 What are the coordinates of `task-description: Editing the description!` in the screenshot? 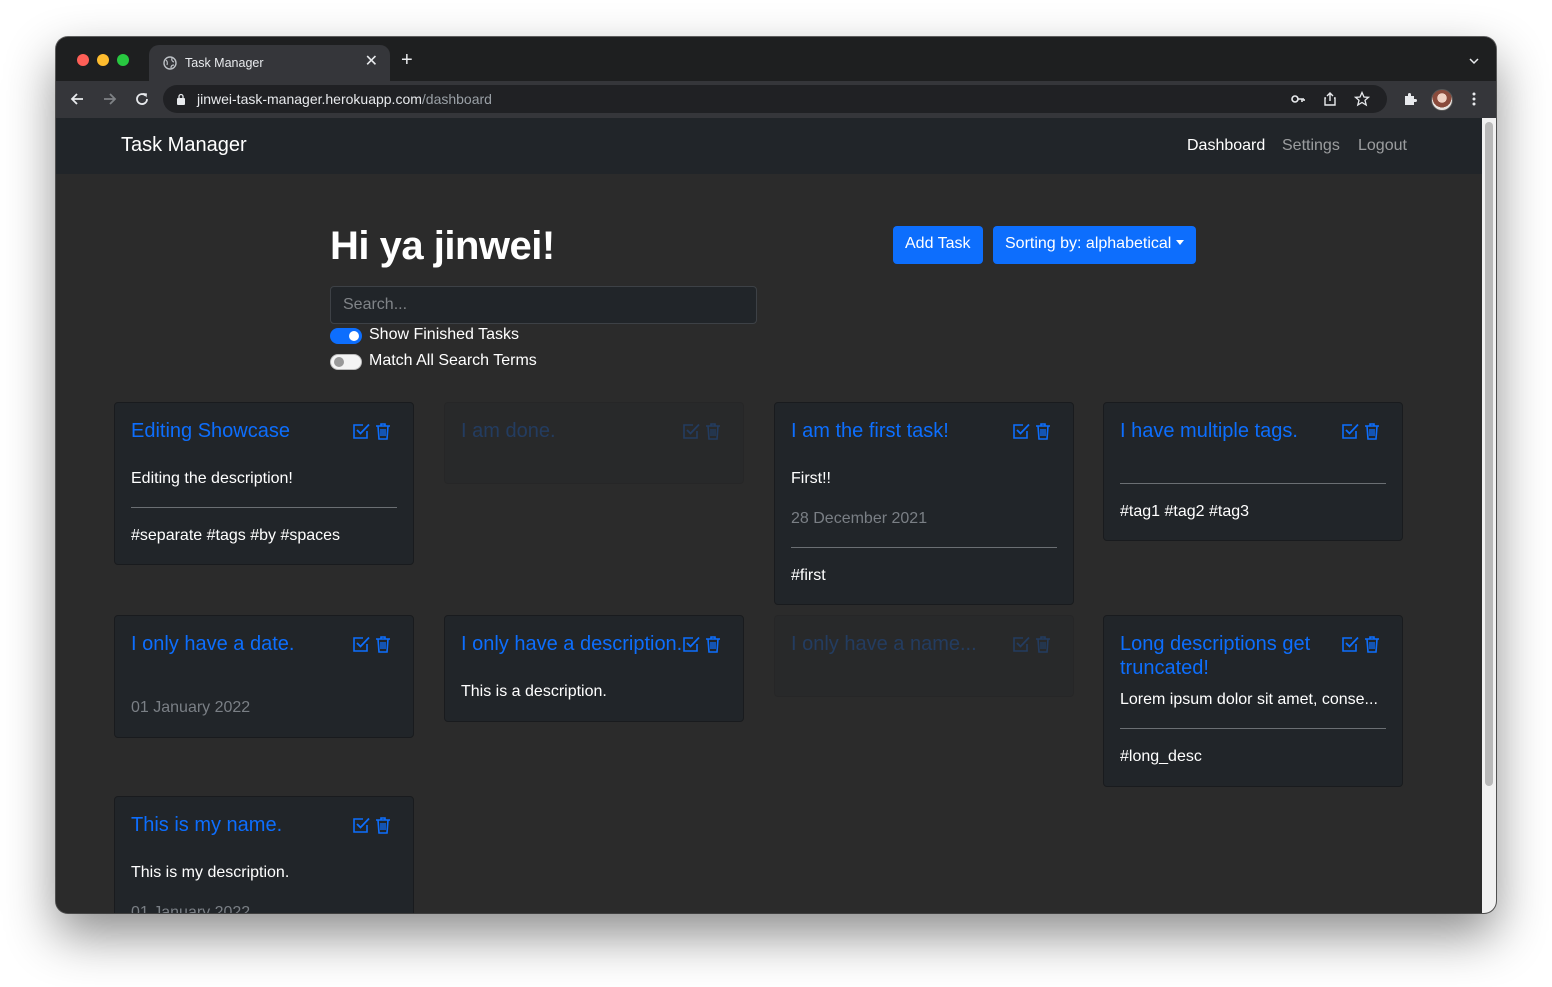 It's located at (212, 478).